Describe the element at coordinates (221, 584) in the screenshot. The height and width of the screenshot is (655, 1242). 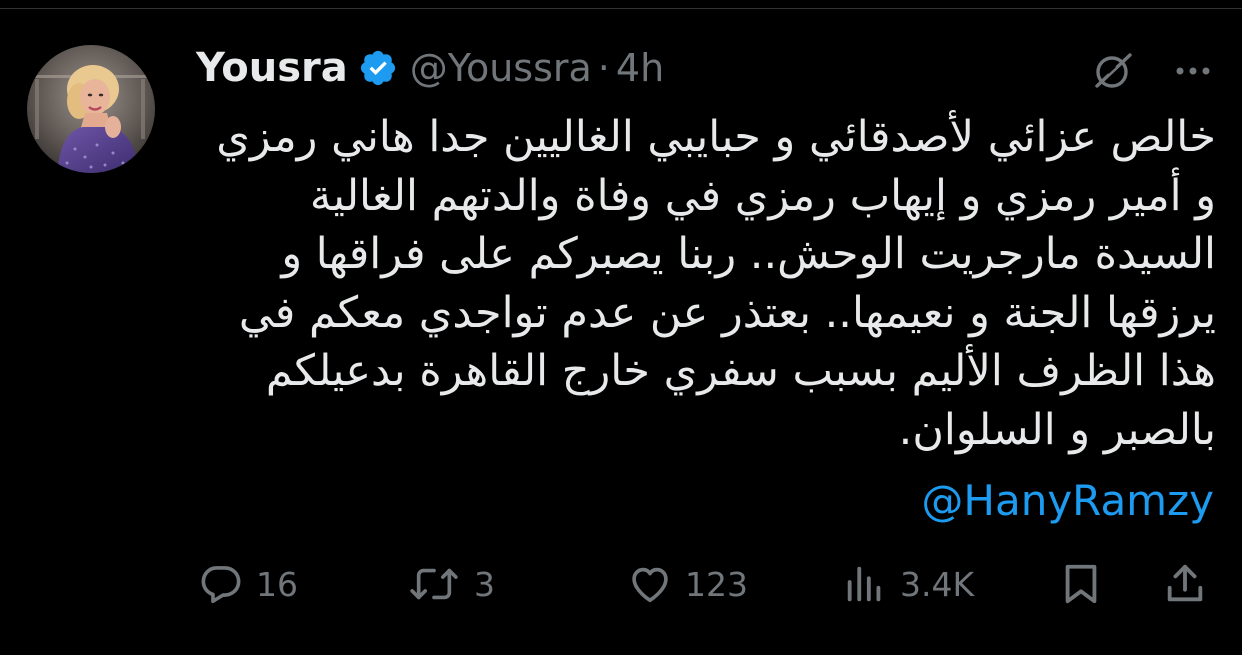
I see `reply-icon` at that location.